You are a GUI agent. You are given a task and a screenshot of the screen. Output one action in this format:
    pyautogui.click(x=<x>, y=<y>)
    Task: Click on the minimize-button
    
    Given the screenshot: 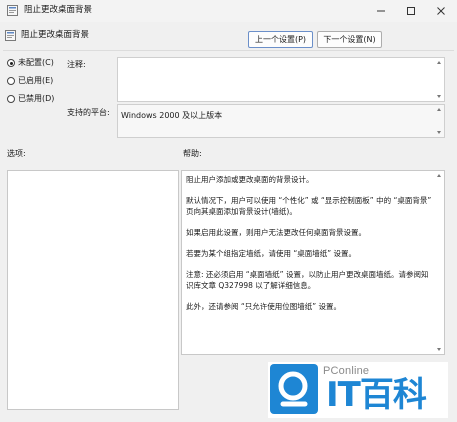 What is the action you would take?
    pyautogui.click(x=381, y=11)
    